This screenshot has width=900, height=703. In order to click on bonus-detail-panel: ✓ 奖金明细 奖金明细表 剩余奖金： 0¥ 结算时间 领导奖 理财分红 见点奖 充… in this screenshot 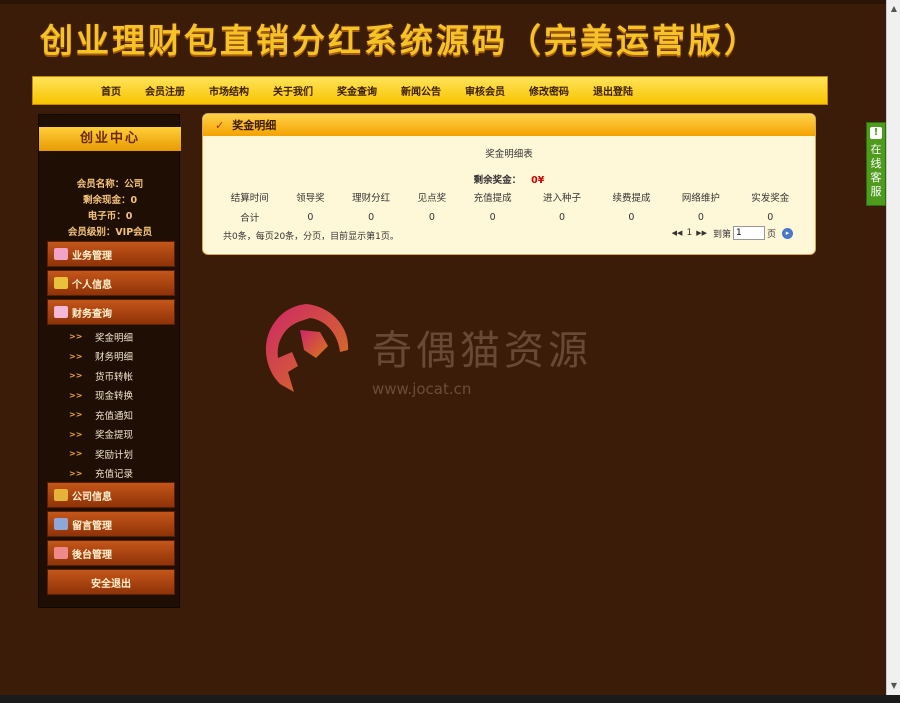, I will do `click(509, 184)`.